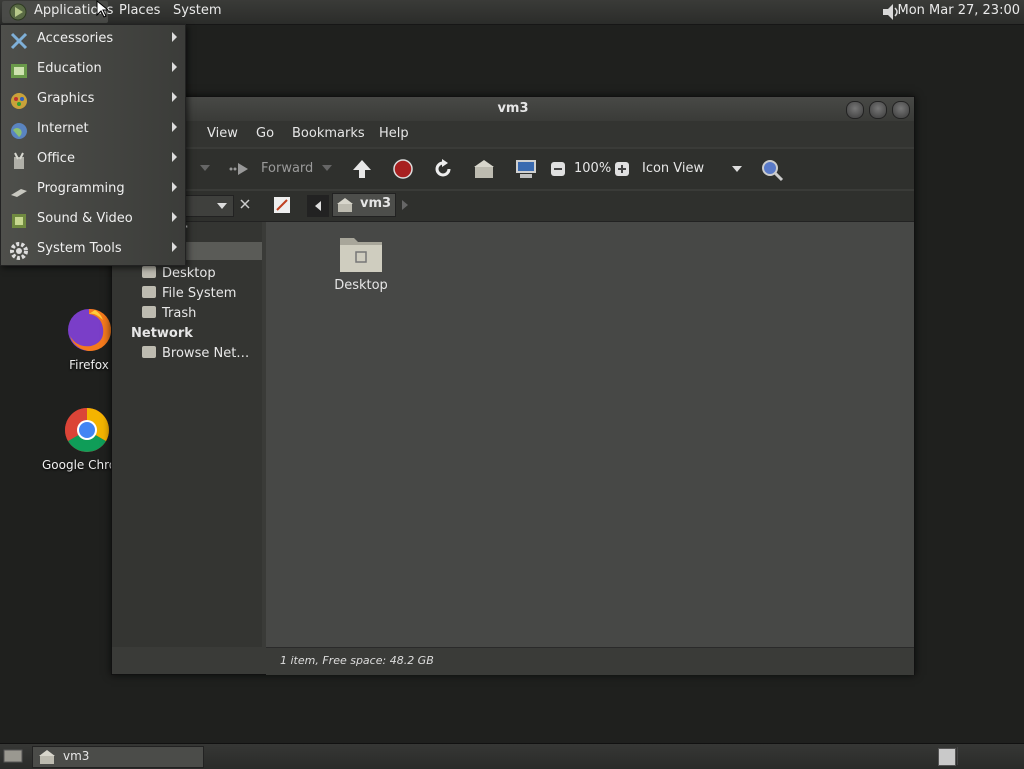  What do you see at coordinates (93, 70) in the screenshot?
I see `menu-item-education: Education` at bounding box center [93, 70].